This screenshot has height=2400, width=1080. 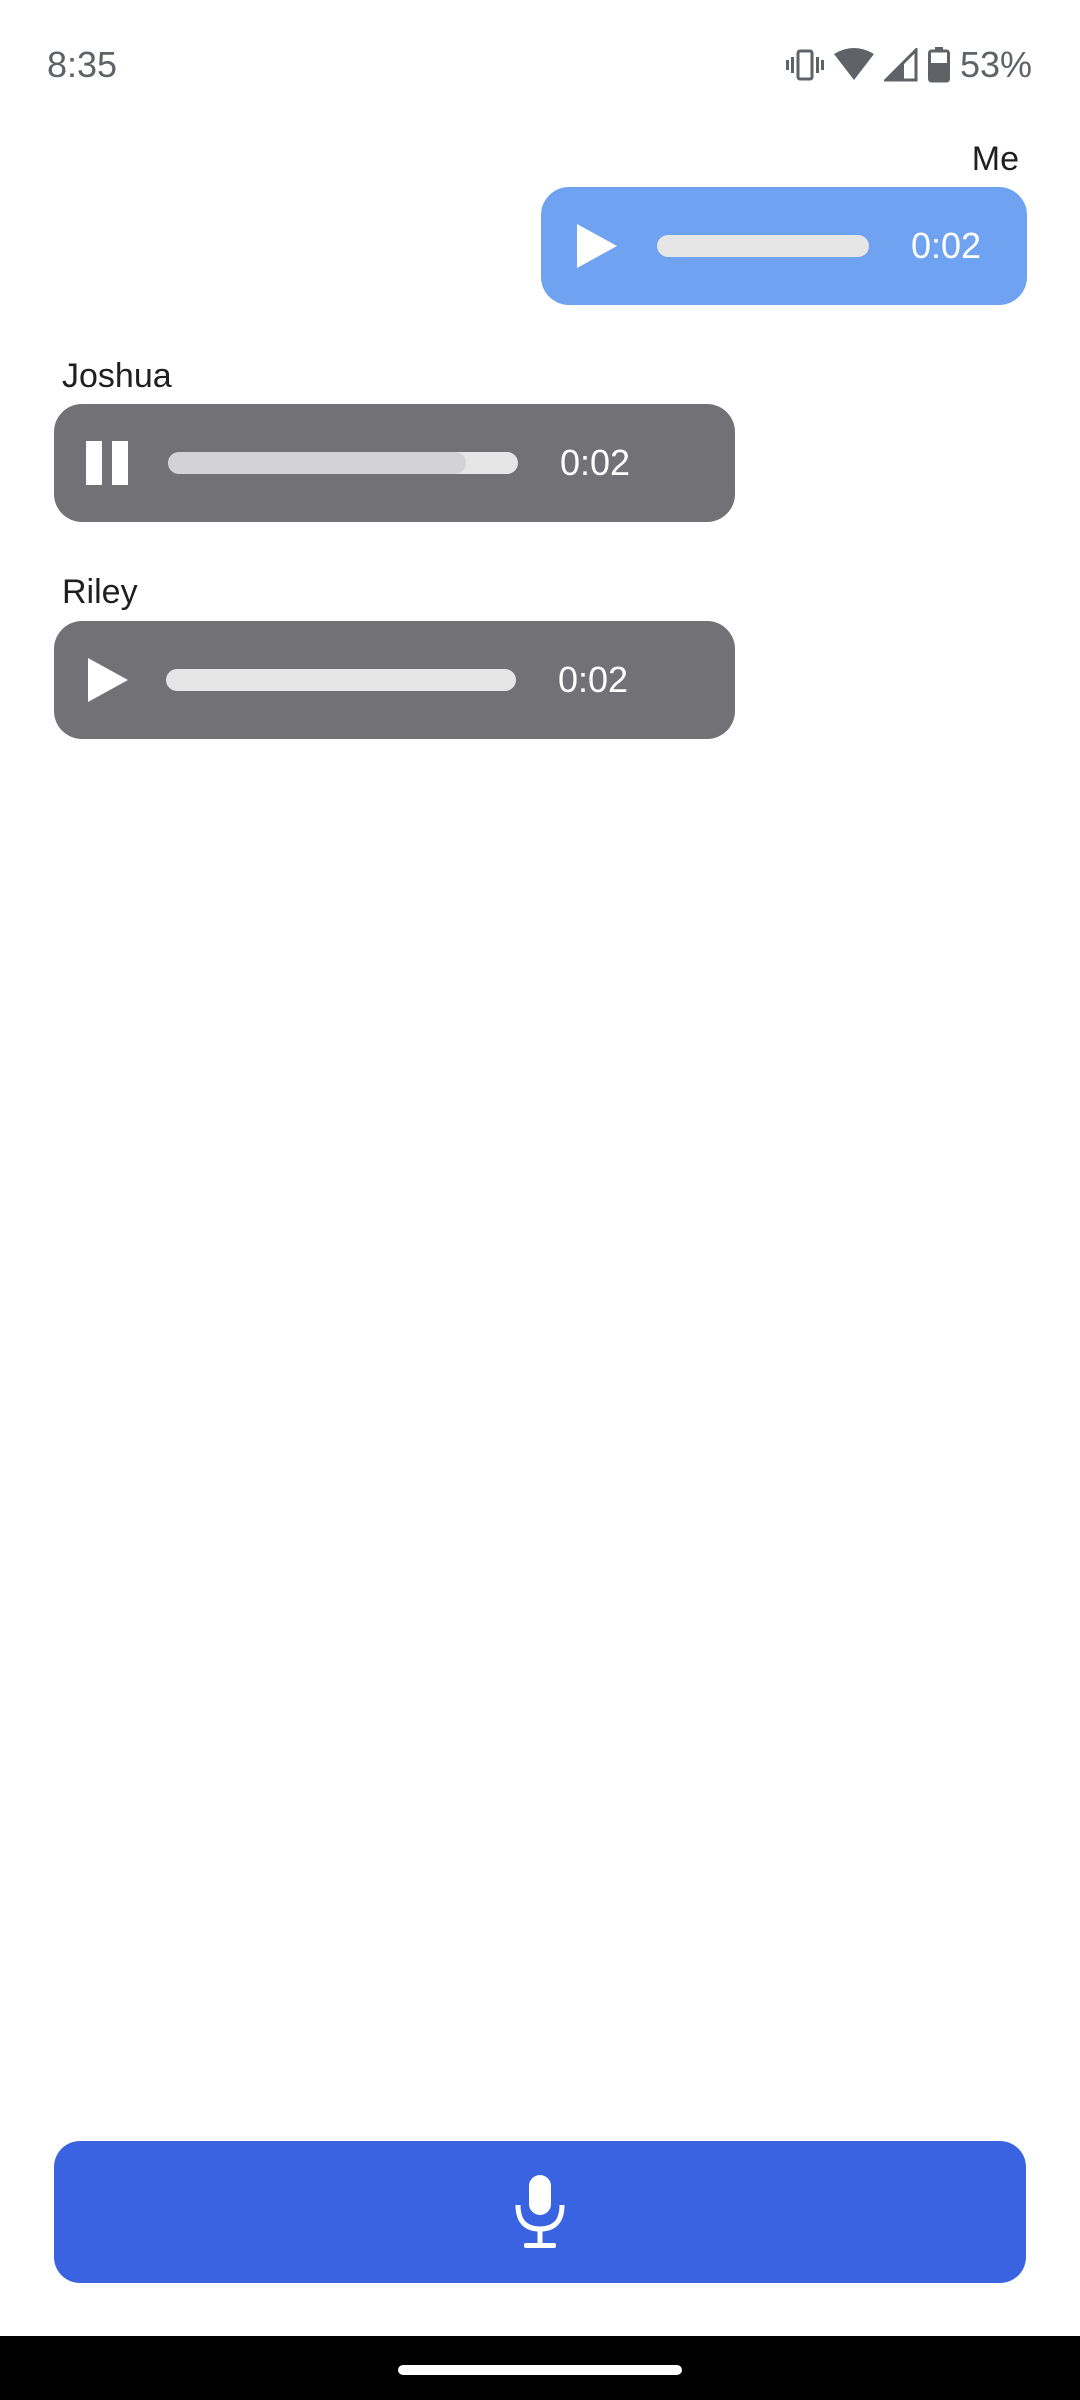 I want to click on signal-icon, so click(x=900, y=65).